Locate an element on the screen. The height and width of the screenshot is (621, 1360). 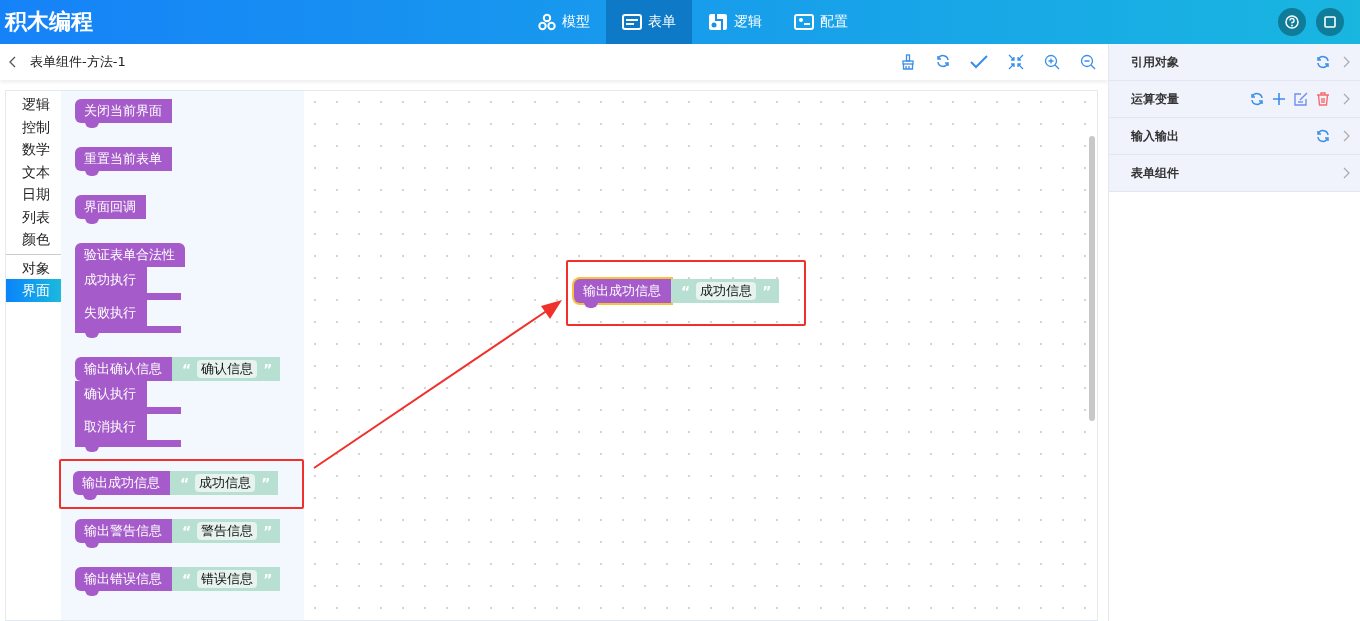
text-input-slot: “ 警告信息 ” is located at coordinates (226, 531).